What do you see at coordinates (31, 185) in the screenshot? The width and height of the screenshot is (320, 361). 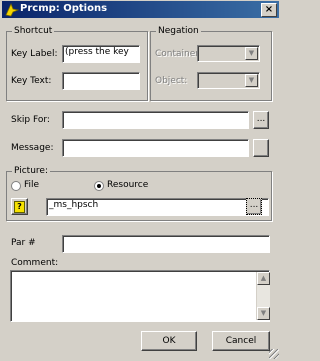 I see `file-radio-label: File` at bounding box center [31, 185].